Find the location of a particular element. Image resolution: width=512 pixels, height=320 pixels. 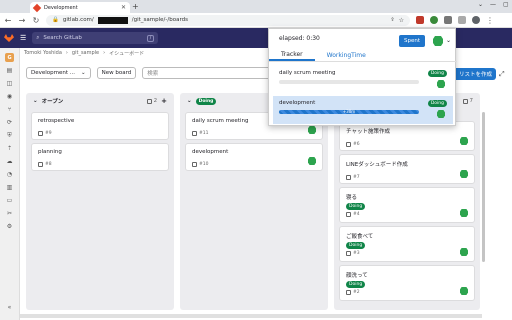

breadcrumb: Tomoki Yoshida › git_sample › イシューボード is located at coordinates (84, 53).